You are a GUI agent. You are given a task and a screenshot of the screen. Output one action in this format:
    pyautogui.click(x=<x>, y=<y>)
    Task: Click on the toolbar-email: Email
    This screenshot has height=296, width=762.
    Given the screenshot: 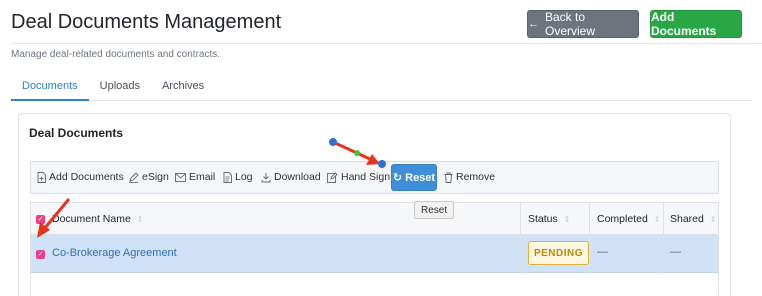 What is the action you would take?
    pyautogui.click(x=195, y=177)
    